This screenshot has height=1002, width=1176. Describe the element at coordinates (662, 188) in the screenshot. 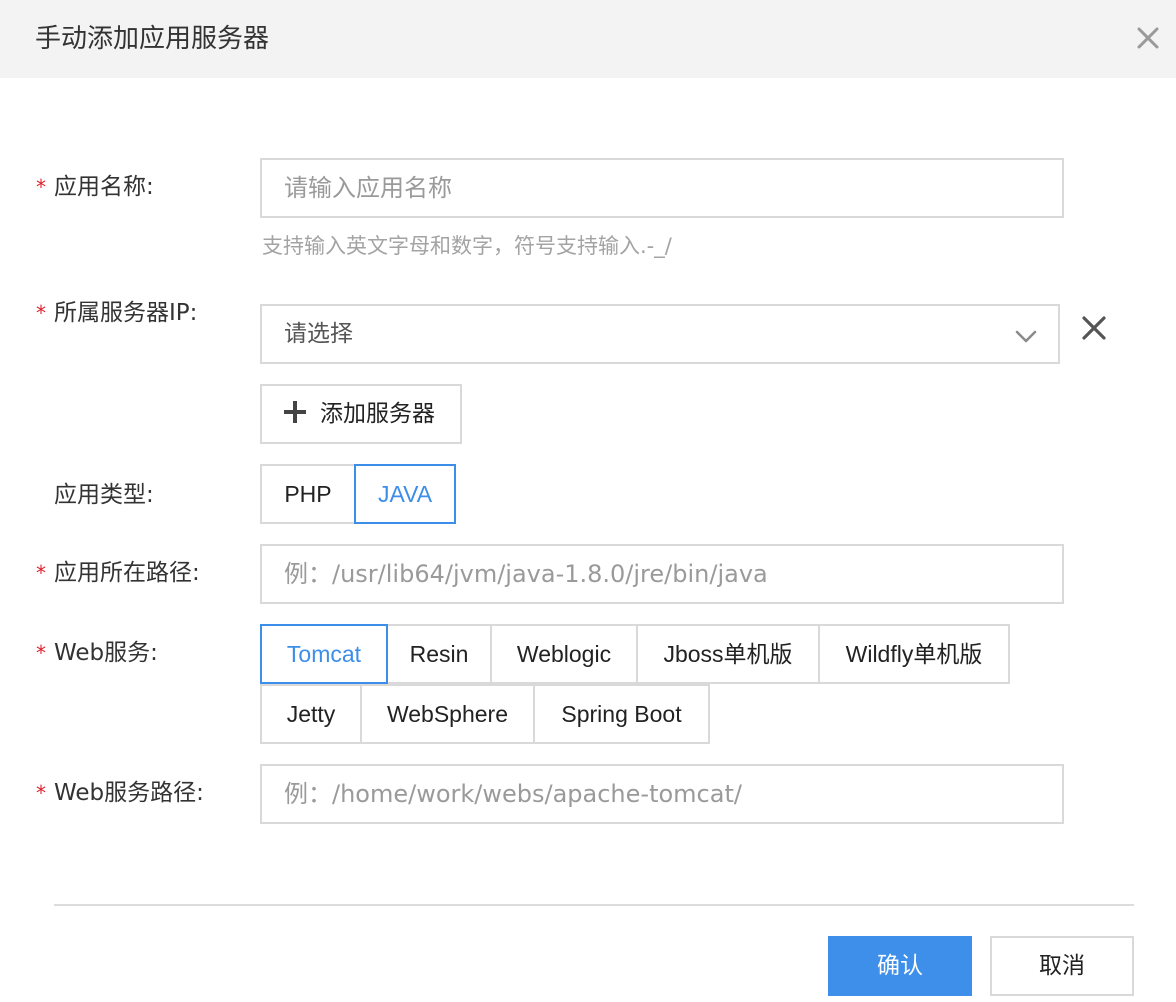

I see `app-name-input` at that location.